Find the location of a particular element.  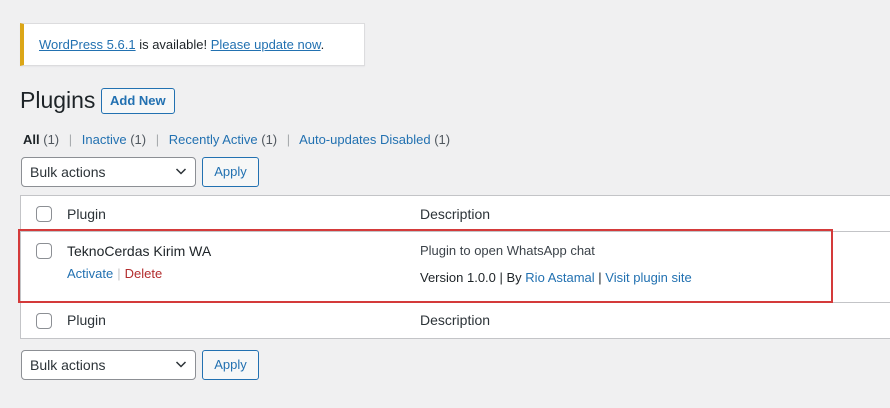

author-link: Rio Astamal is located at coordinates (559, 277).